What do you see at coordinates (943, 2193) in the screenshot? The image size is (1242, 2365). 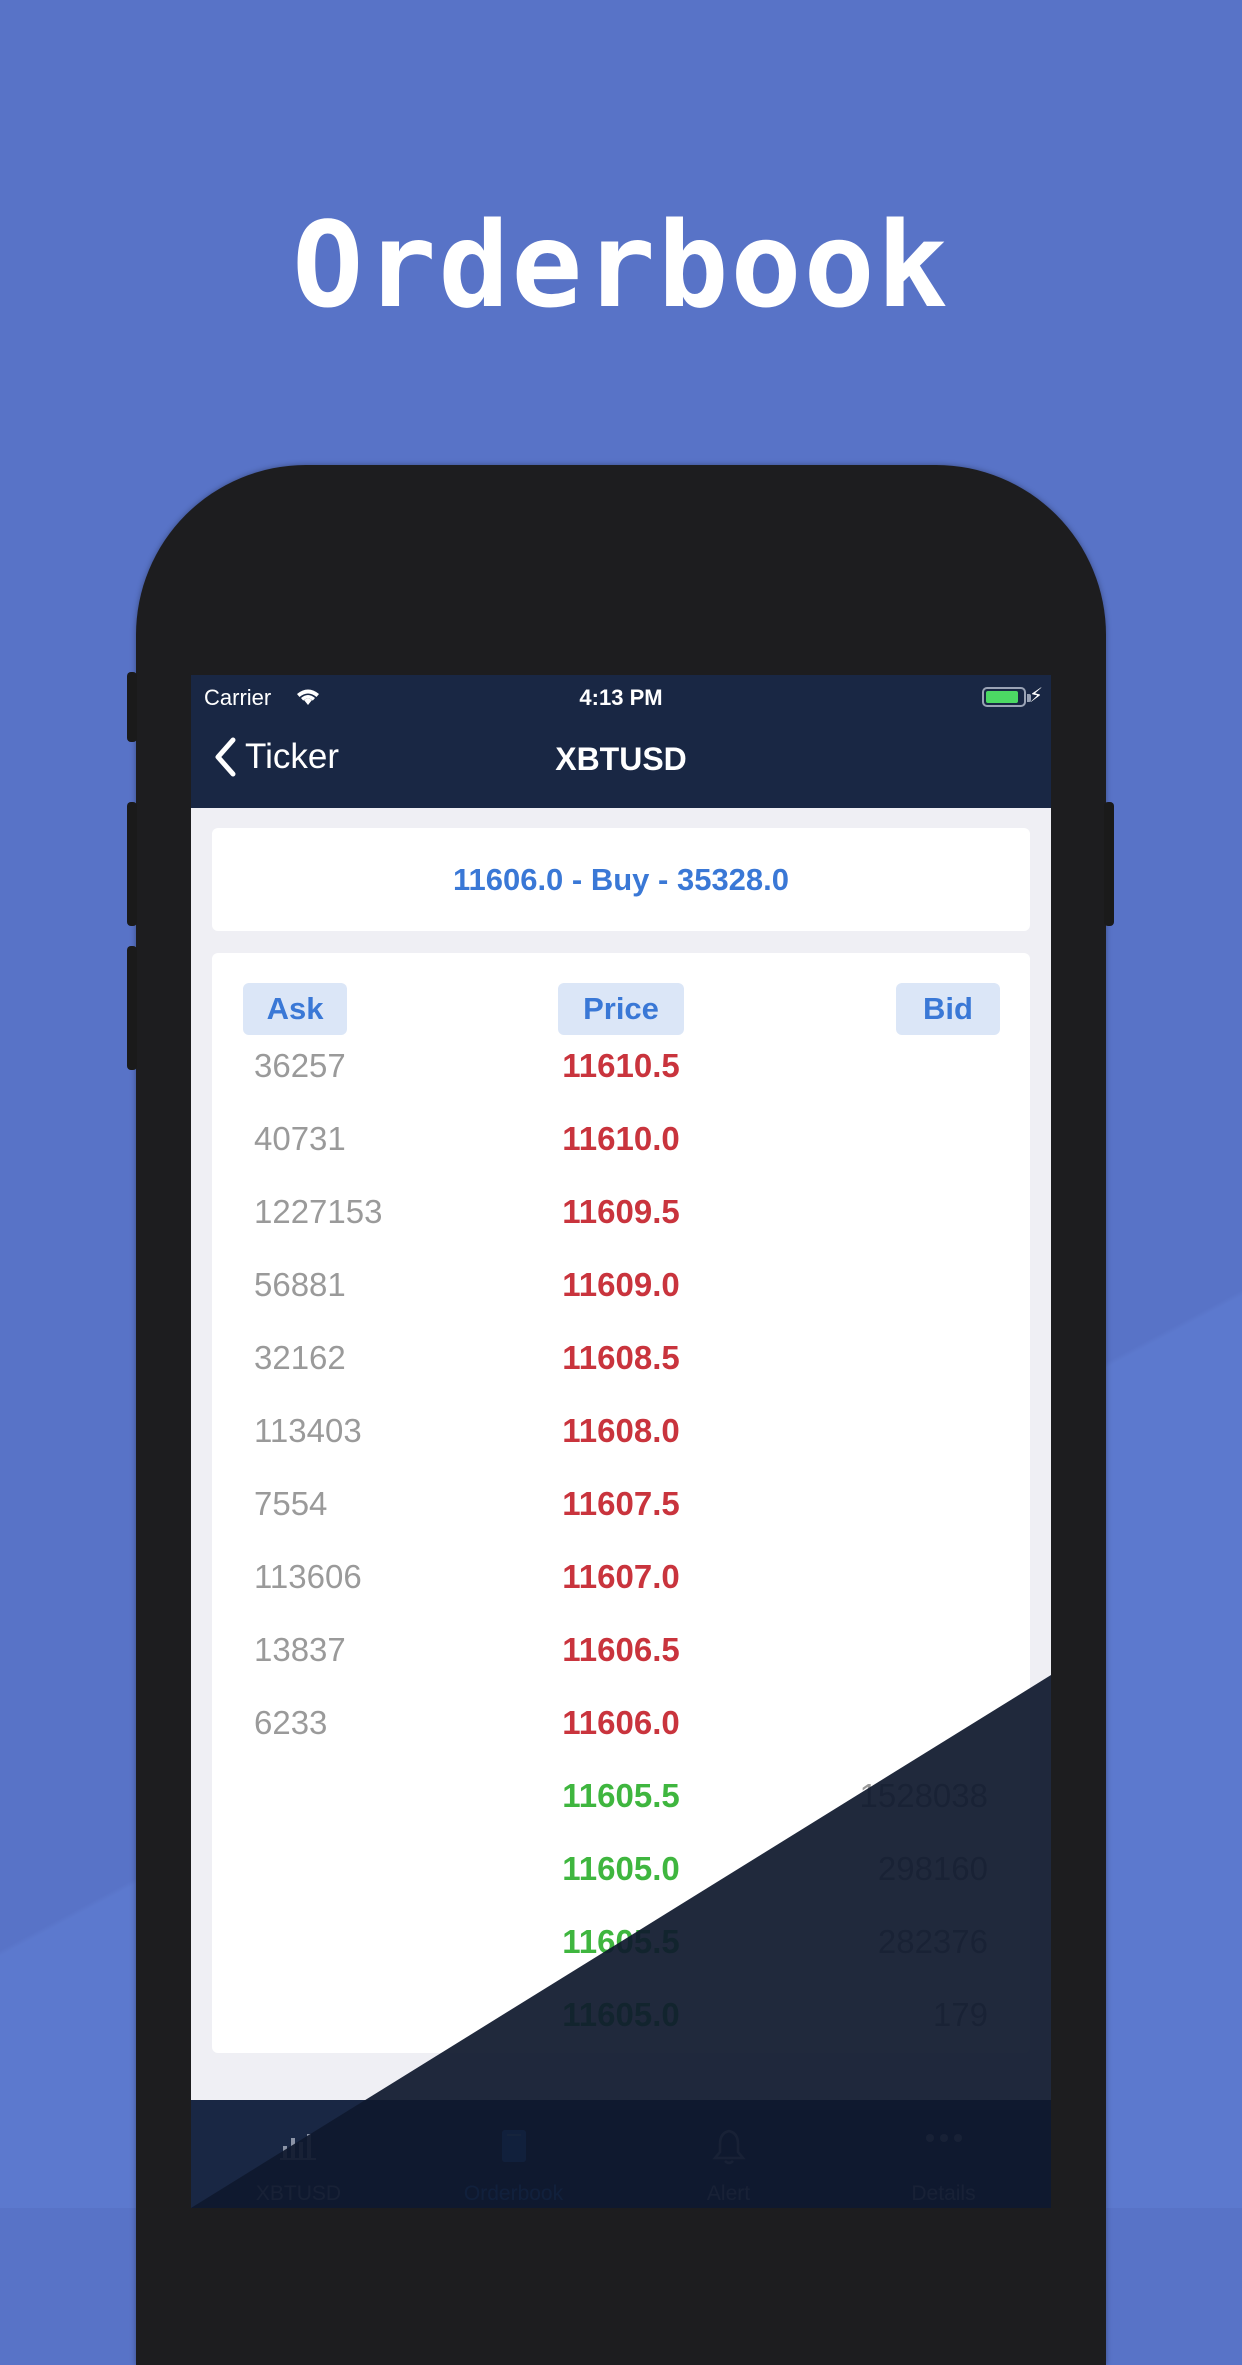 I see `tab-label: Details` at bounding box center [943, 2193].